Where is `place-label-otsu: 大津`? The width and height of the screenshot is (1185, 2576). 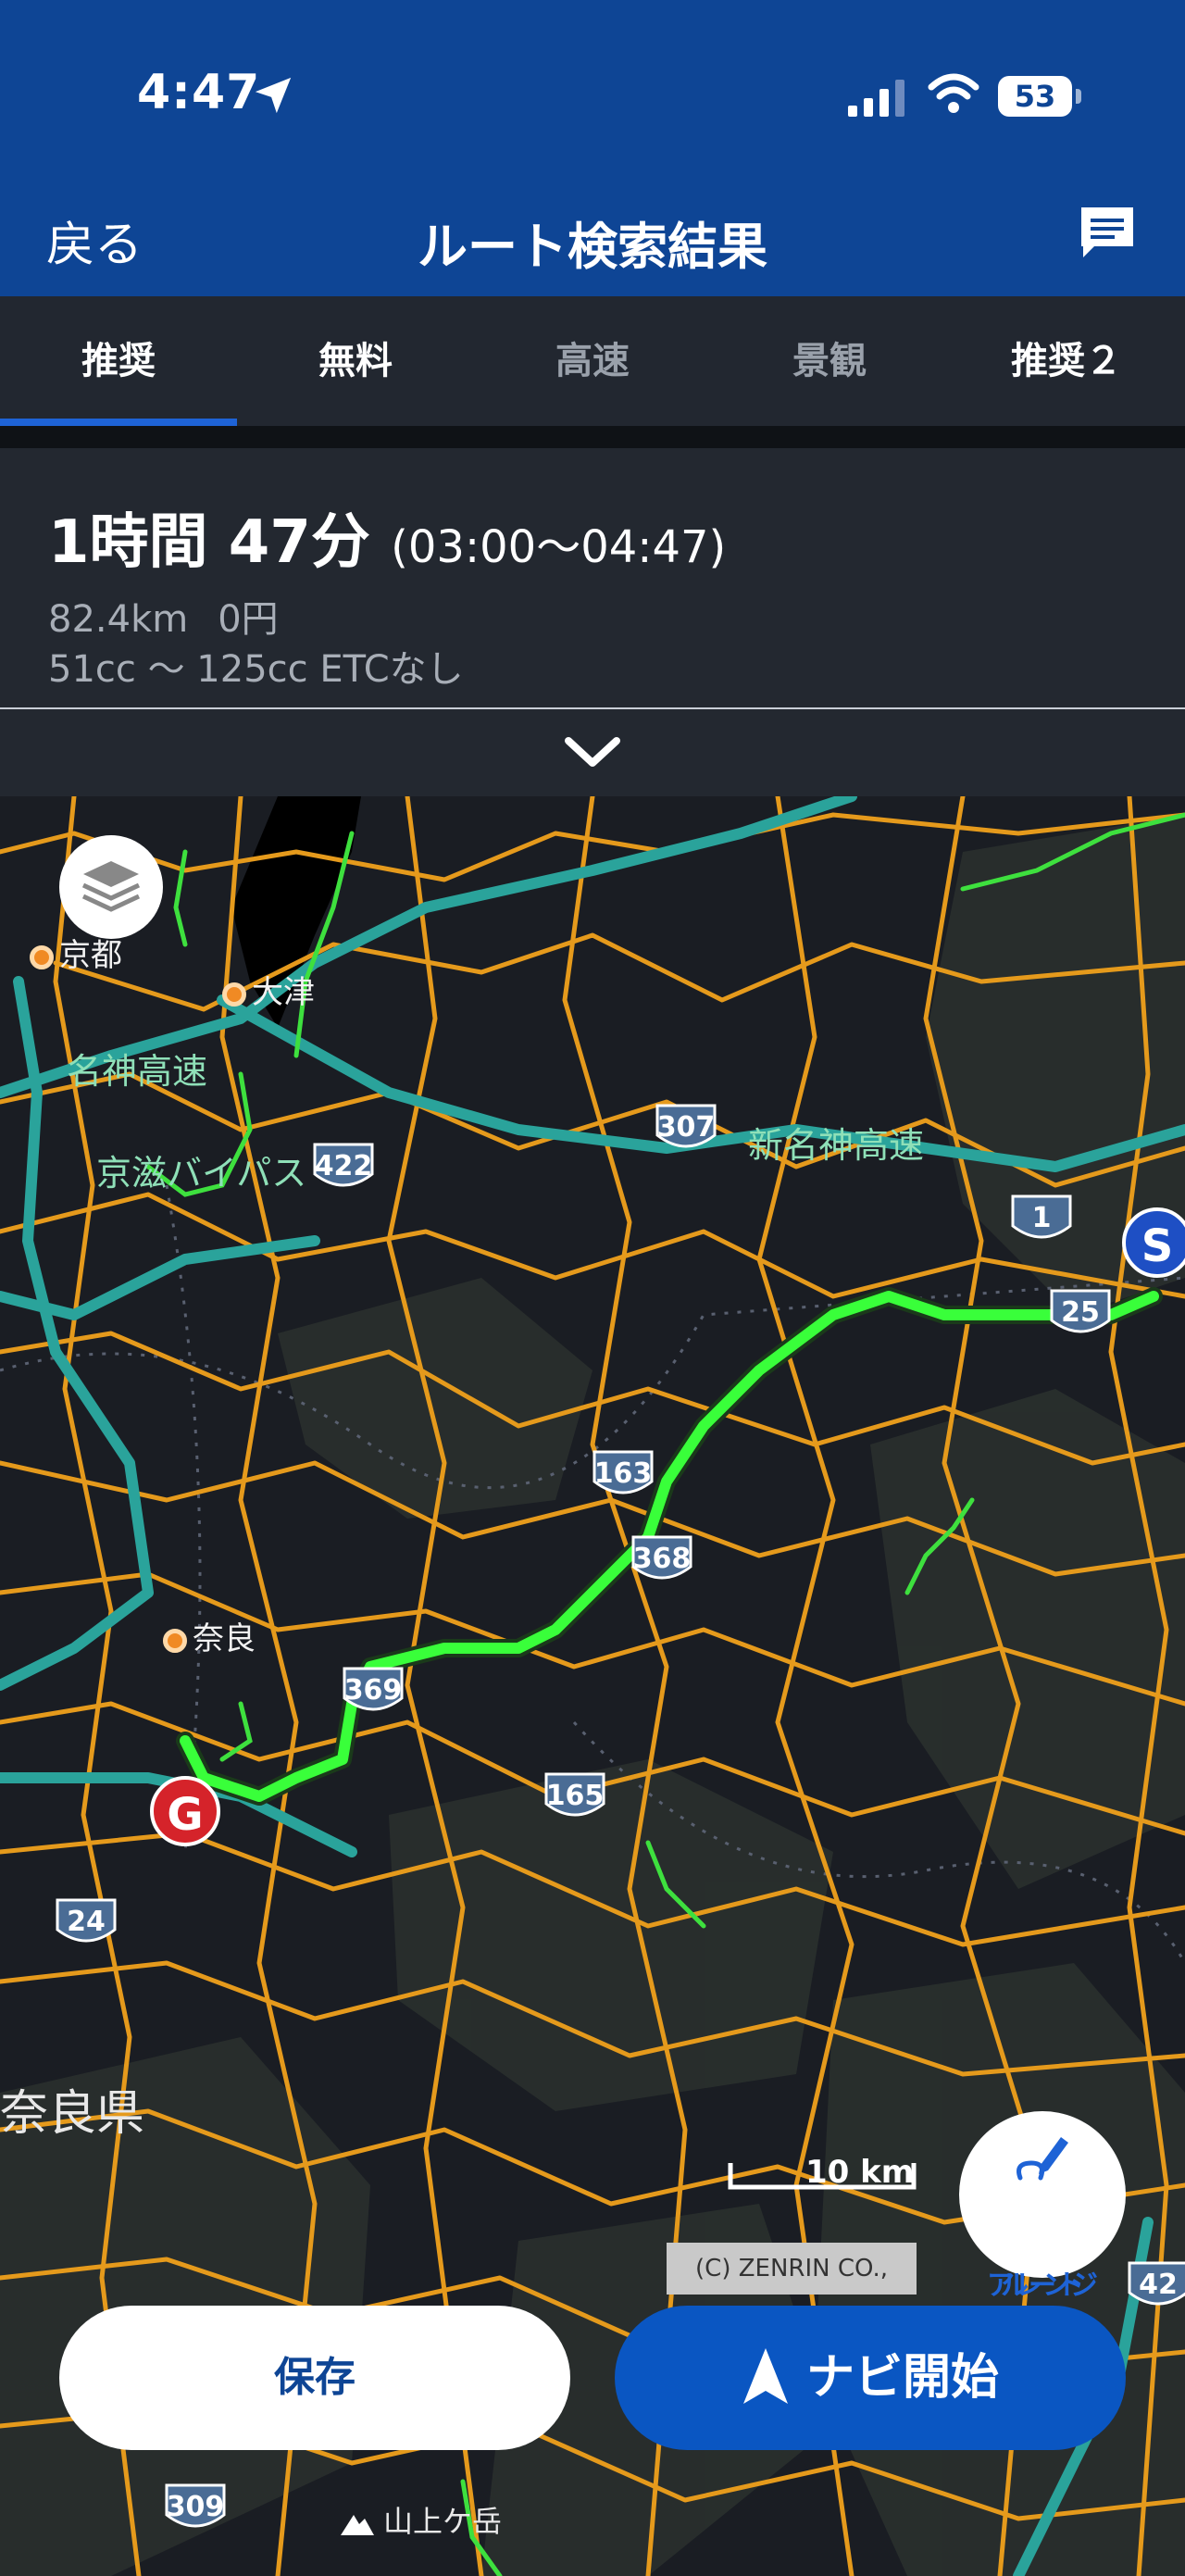 place-label-otsu: 大津 is located at coordinates (268, 989).